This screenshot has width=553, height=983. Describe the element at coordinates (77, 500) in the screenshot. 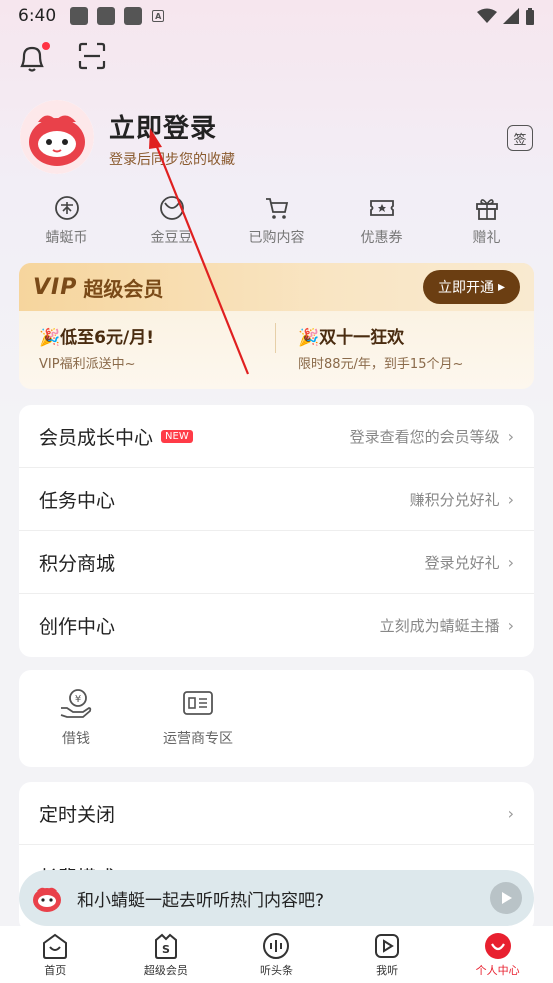

I see `menu-title: 任务中心` at that location.